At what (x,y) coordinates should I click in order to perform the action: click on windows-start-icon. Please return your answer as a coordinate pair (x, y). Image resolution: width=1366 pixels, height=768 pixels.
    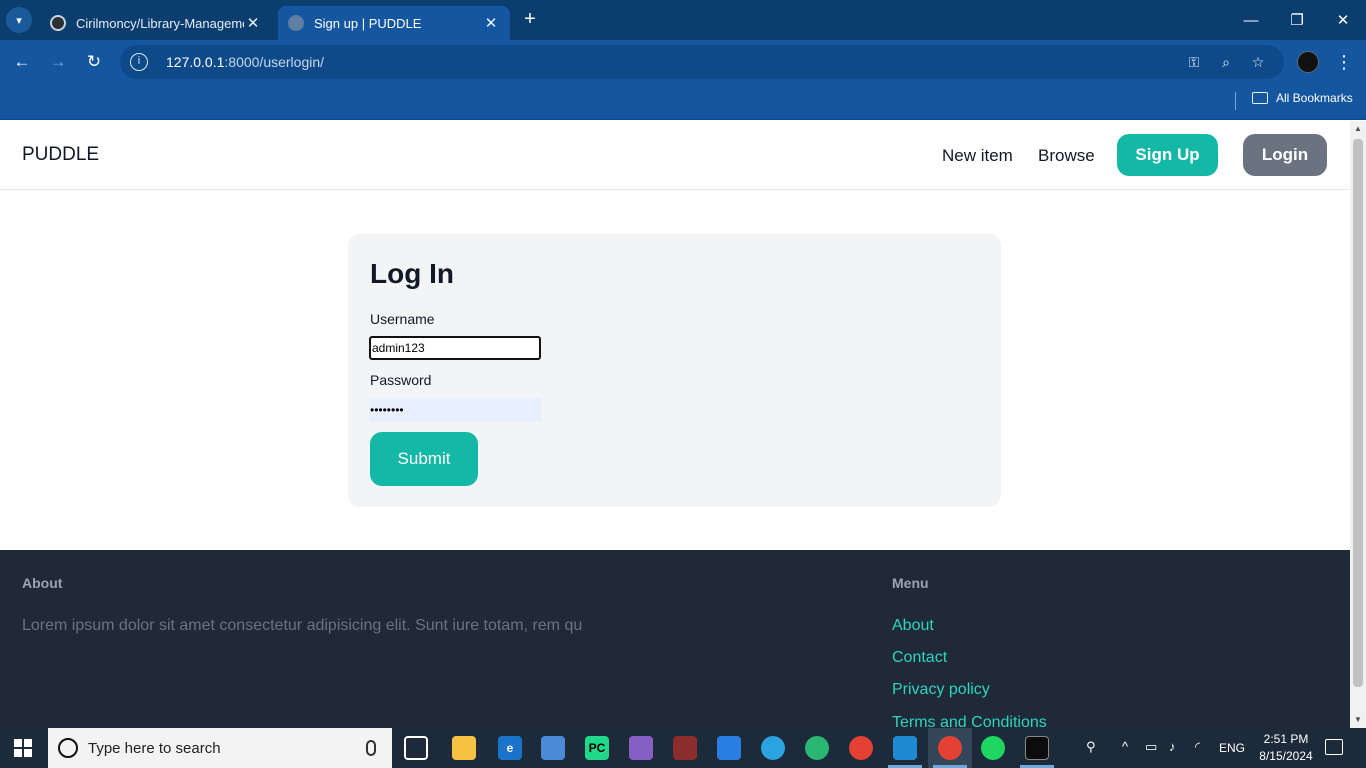
    Looking at the image, I should click on (23, 748).